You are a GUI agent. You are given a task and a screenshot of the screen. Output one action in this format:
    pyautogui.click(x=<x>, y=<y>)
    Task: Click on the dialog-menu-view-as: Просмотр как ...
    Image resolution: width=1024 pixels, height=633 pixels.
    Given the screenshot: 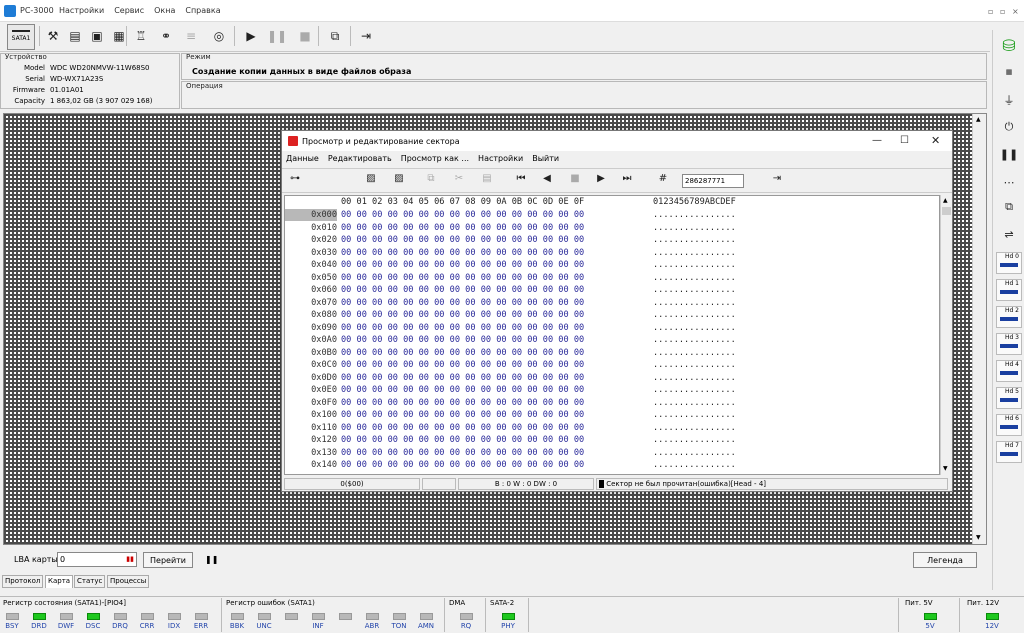 What is the action you would take?
    pyautogui.click(x=435, y=158)
    